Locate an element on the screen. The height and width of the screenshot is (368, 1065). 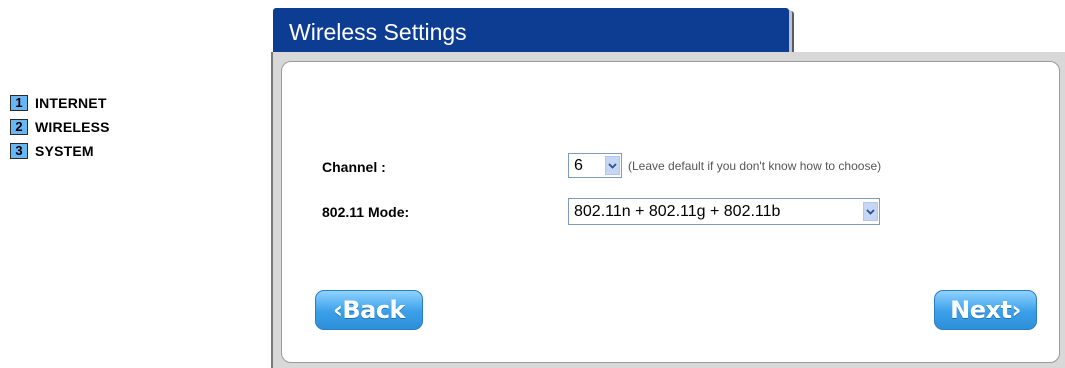
step-number-badge: 3 is located at coordinates (19, 151).